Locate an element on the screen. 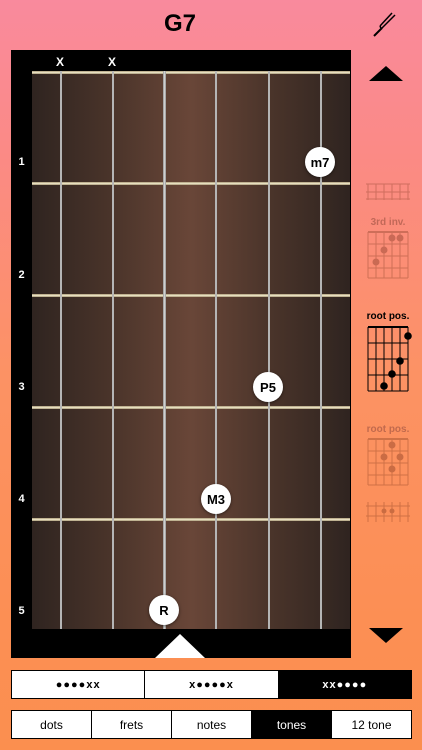  voicing-label-root-pos-selected: root pos. is located at coordinates (388, 316).